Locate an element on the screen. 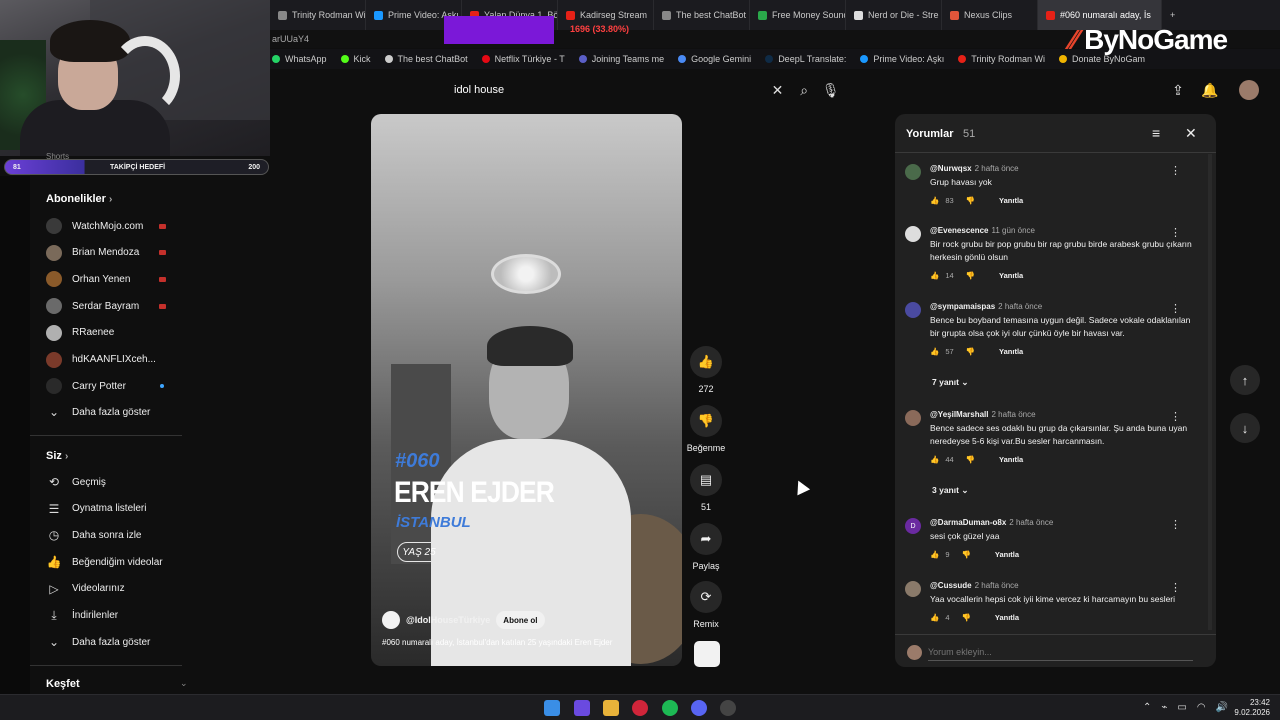  bookmark-item: The best ChatBot is located at coordinates (426, 59).